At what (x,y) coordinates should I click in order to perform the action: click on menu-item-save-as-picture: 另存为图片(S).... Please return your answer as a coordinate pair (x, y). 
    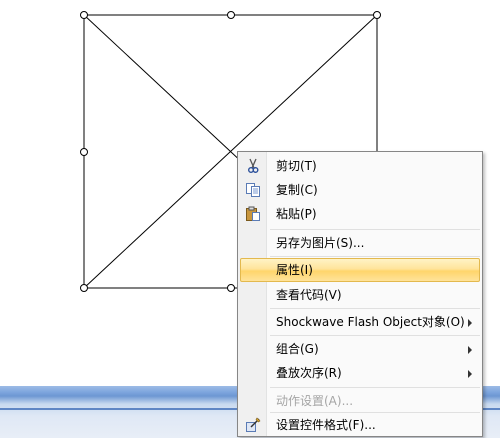
    Looking at the image, I should click on (360, 243).